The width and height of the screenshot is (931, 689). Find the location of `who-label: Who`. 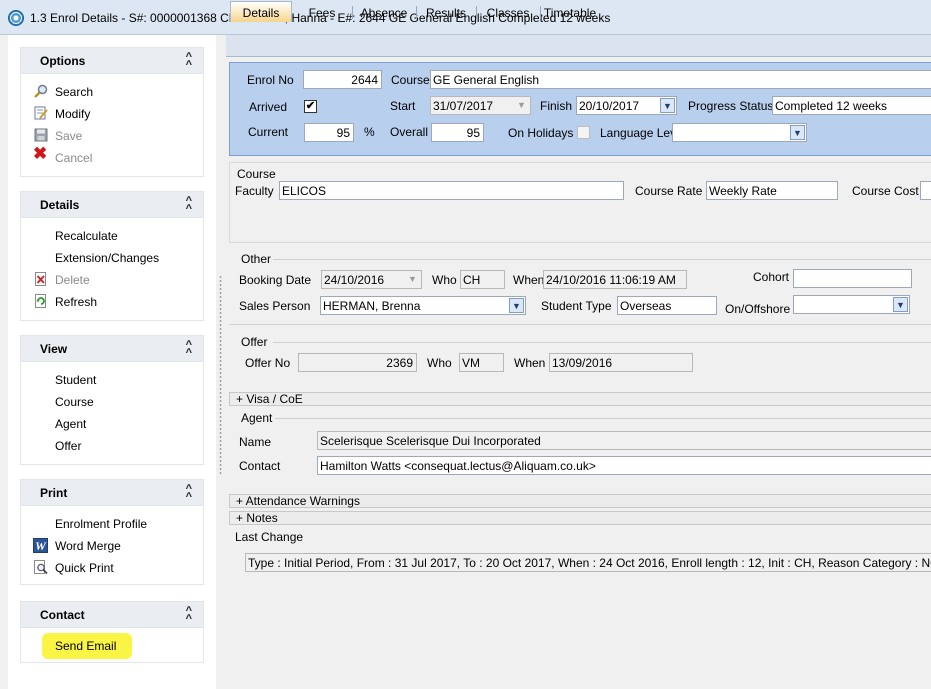

who-label: Who is located at coordinates (444, 280).